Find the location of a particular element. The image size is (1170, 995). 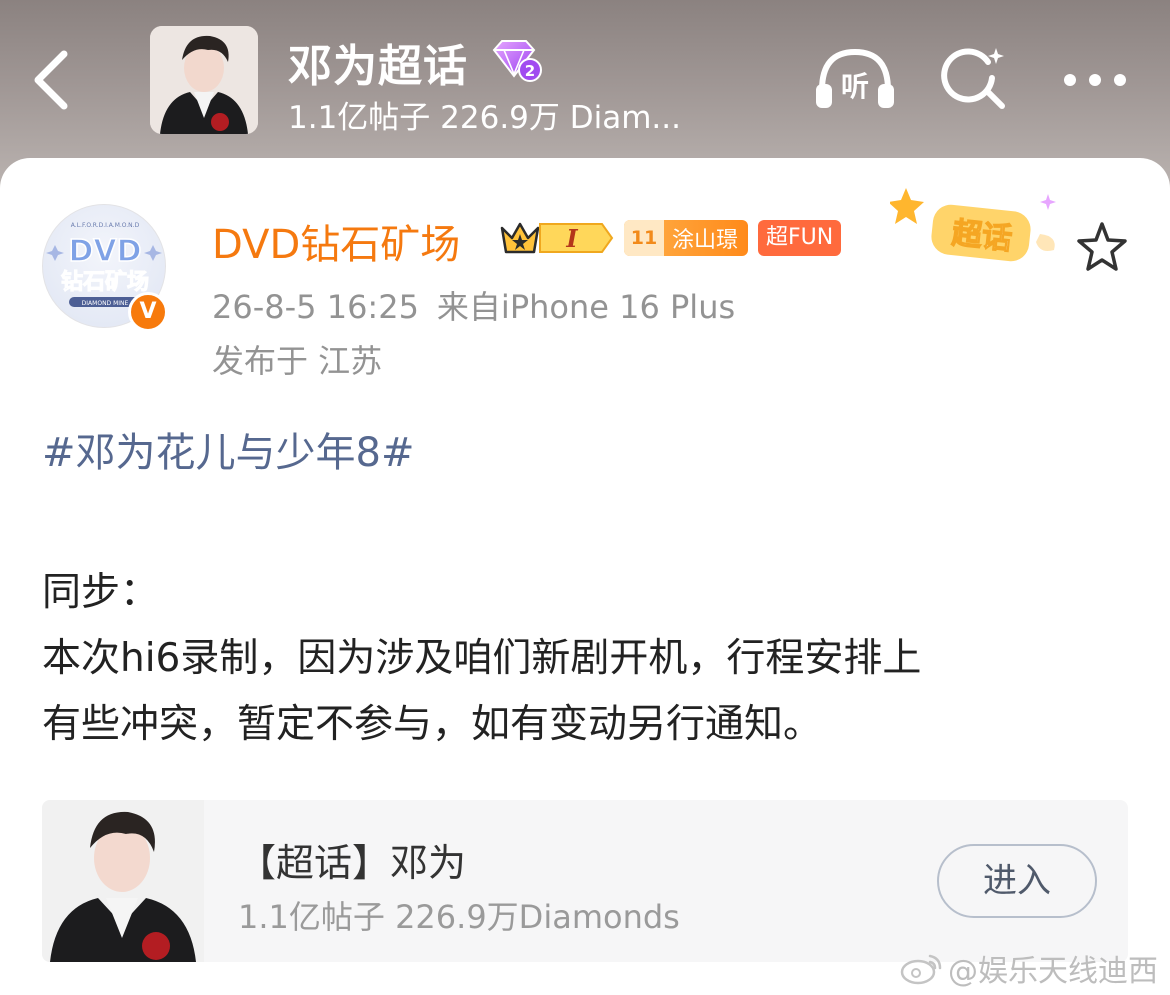

svg-text: A.L.F.O.R.D.I.A.M.O.N.D is located at coordinates (105, 225).